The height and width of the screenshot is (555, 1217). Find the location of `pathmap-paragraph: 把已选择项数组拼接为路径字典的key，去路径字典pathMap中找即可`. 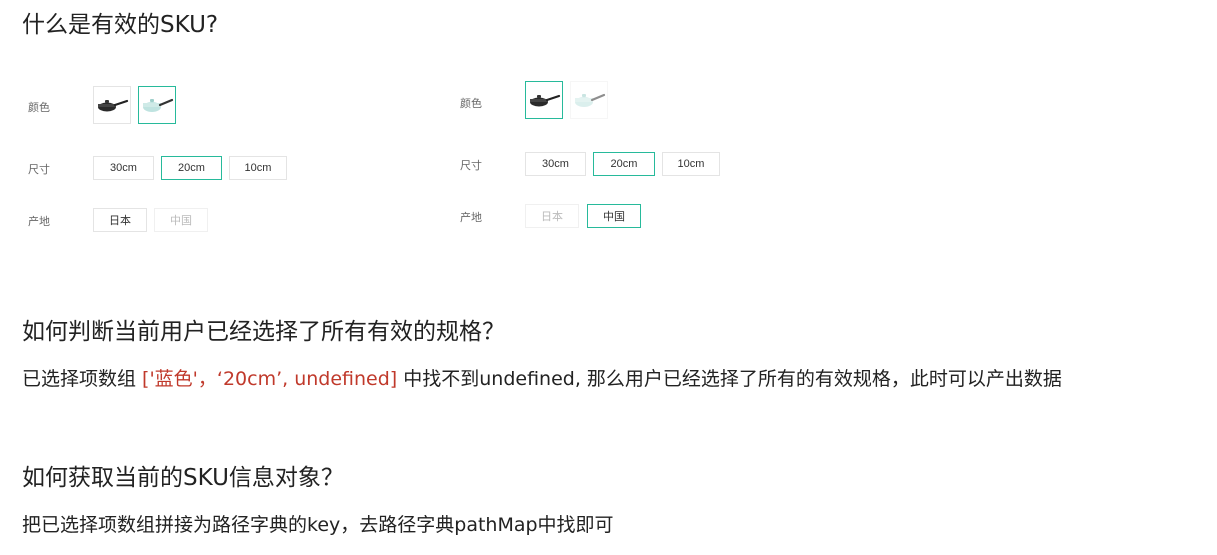

pathmap-paragraph: 把已选择项数组拼接为路径字典的key，去路径字典pathMap中找即可 is located at coordinates (318, 525).